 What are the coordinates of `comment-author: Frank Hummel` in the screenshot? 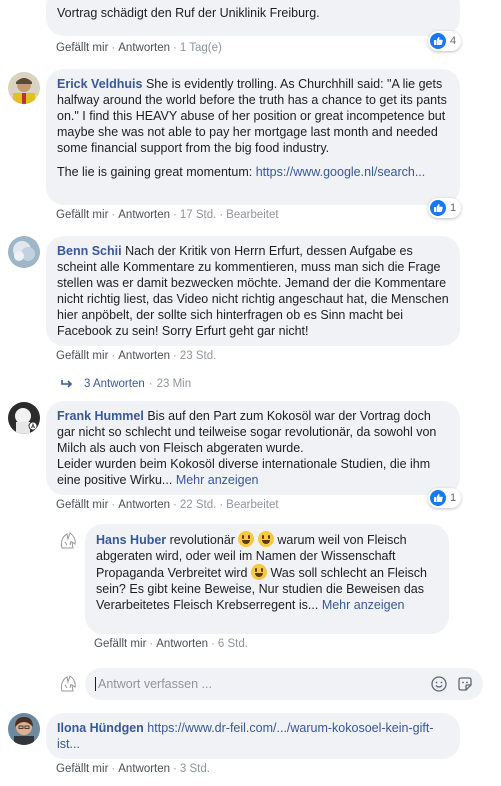 It's located at (100, 416).